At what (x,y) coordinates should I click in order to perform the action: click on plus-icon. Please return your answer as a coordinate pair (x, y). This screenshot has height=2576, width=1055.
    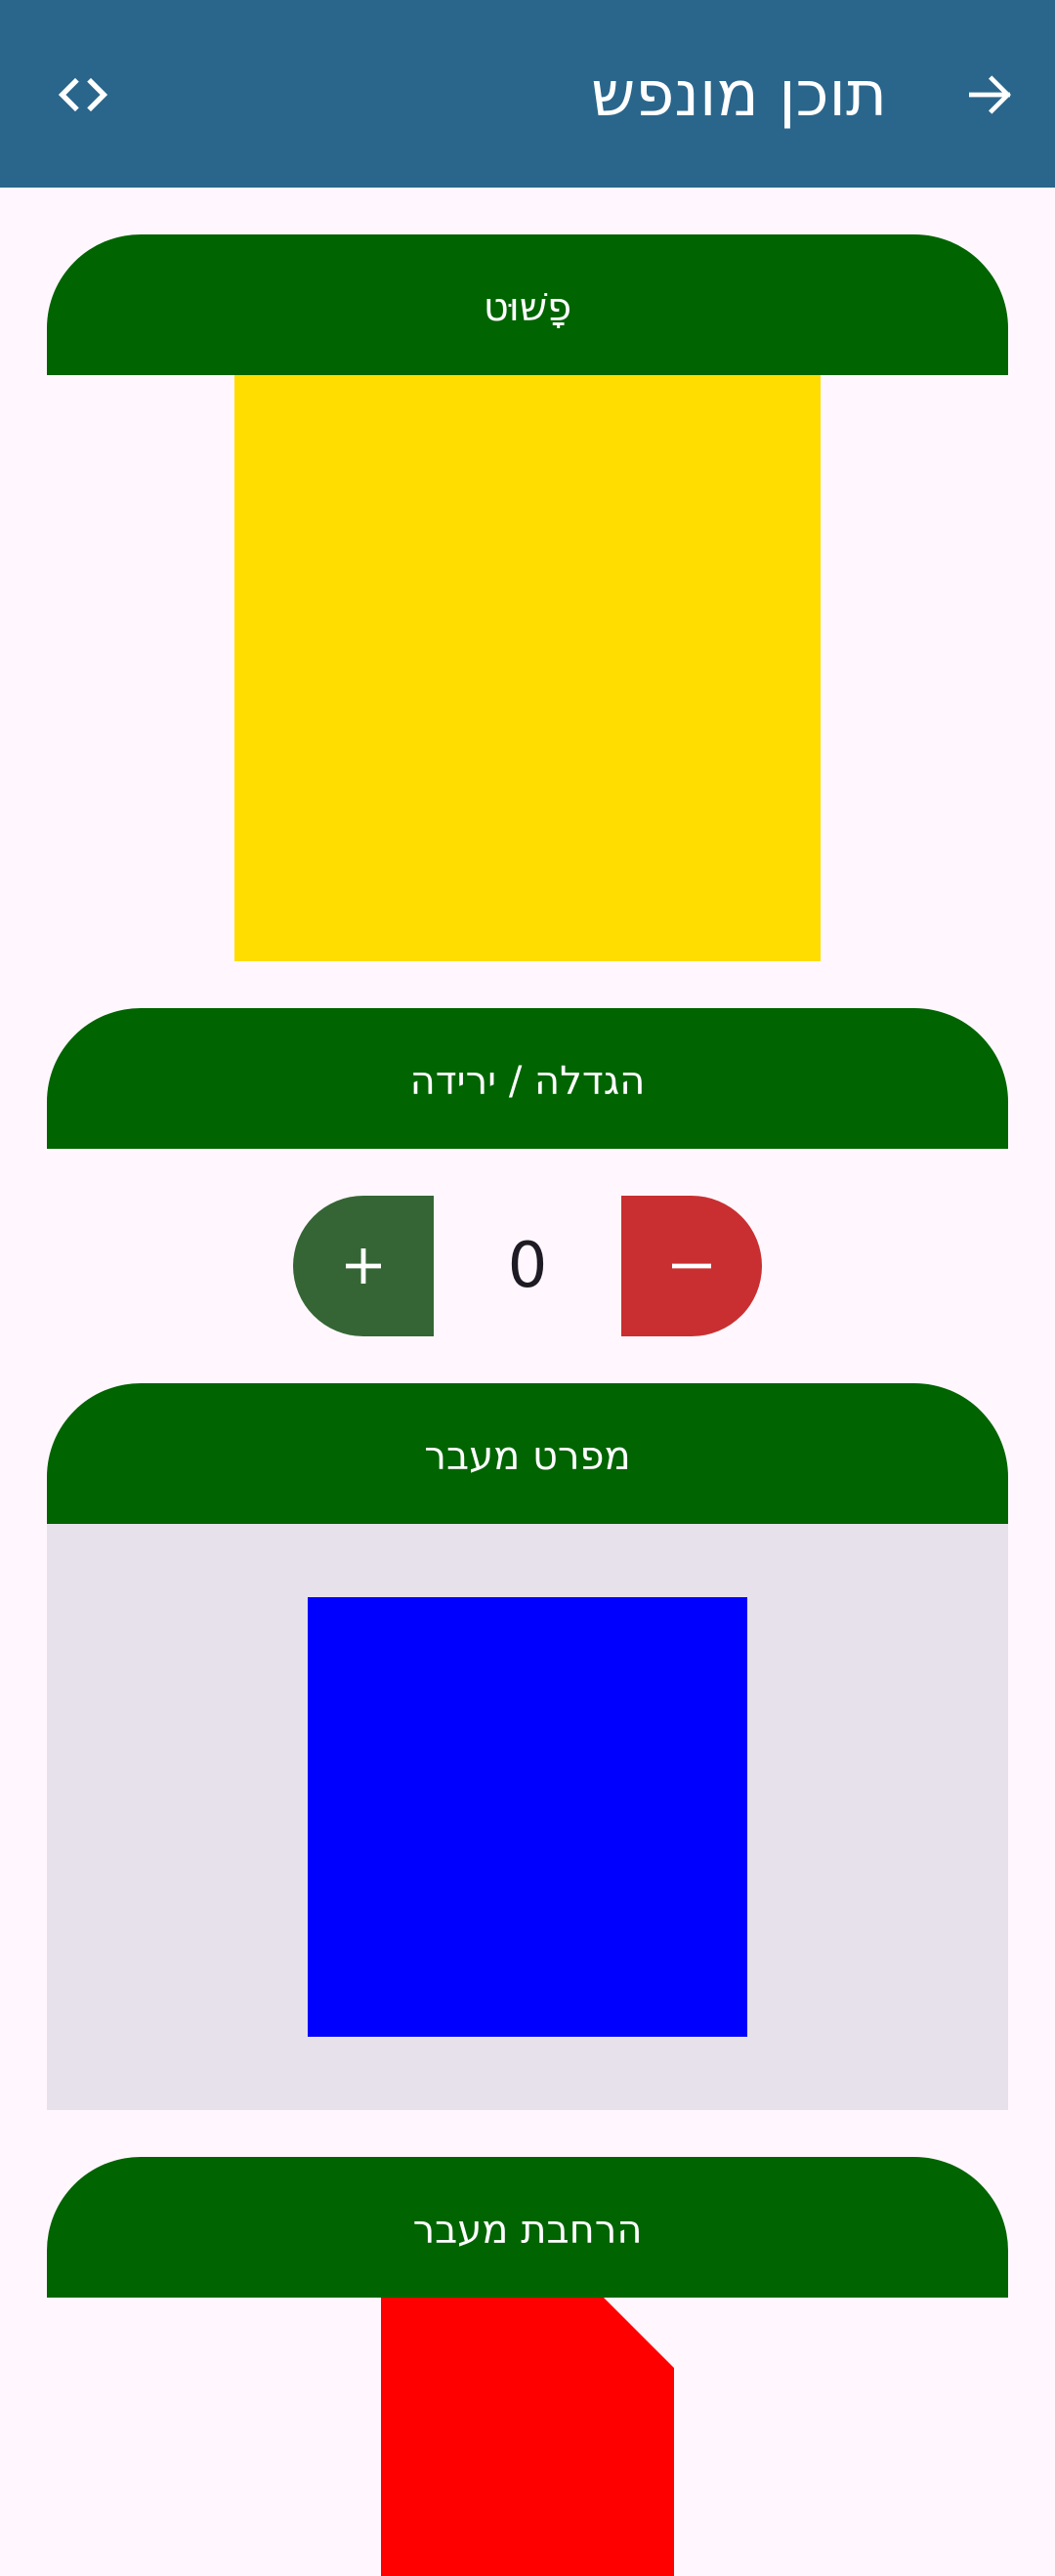
    Looking at the image, I should click on (363, 1266).